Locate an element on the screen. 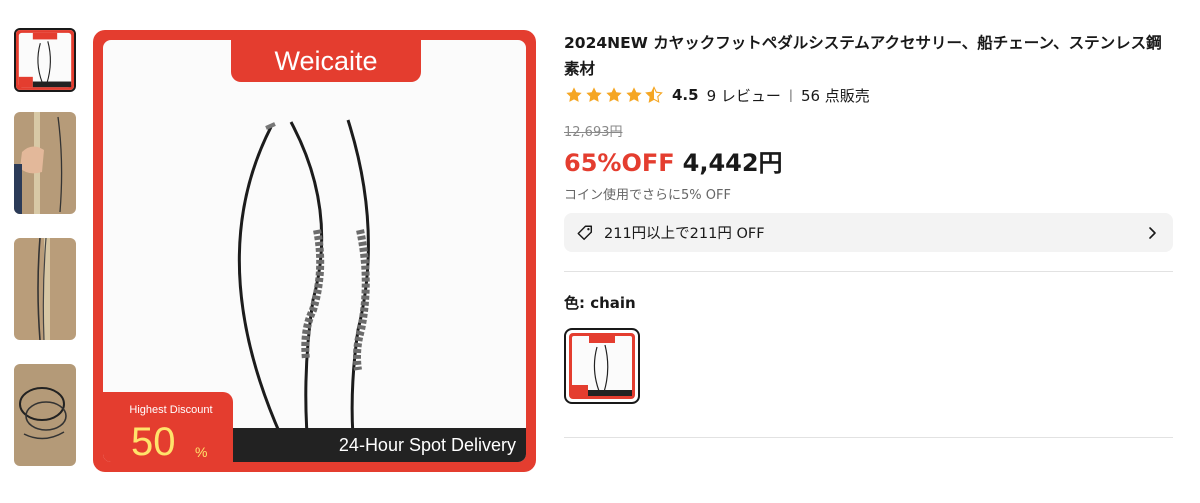 Image resolution: width=1200 pixels, height=503 pixels. swatch-image is located at coordinates (602, 366).